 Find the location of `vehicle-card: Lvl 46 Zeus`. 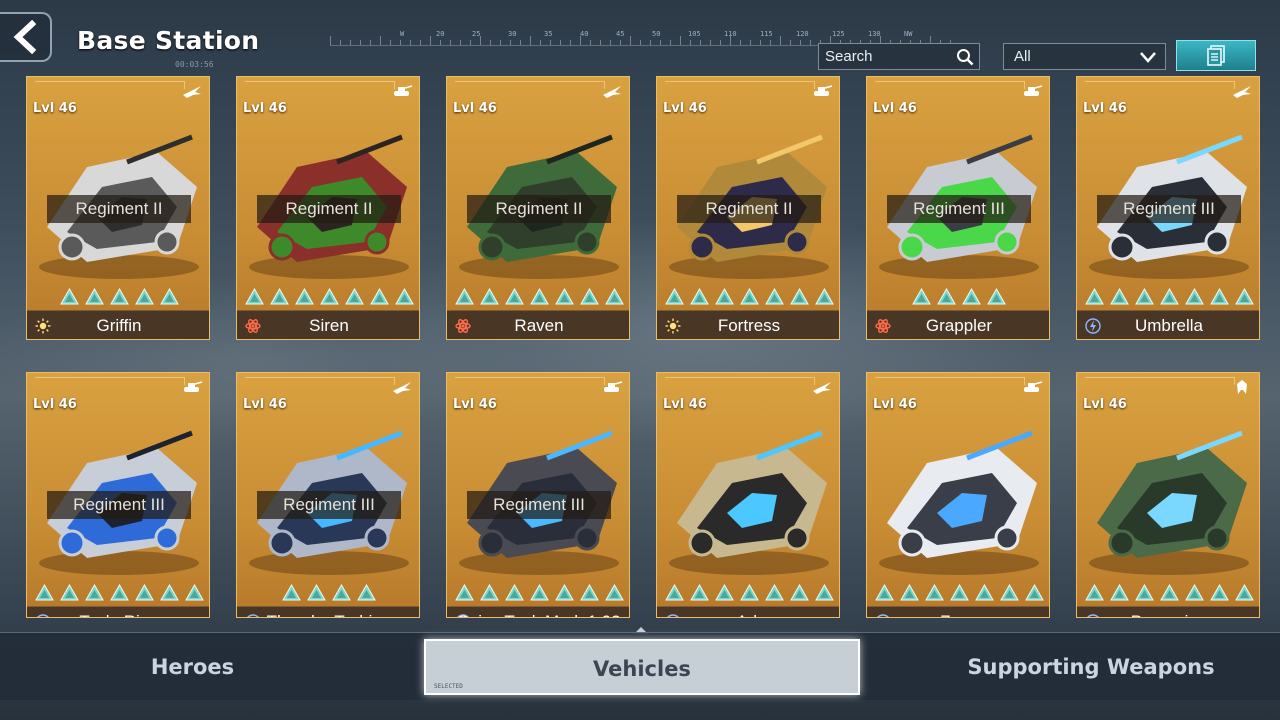

vehicle-card: Lvl 46 Zeus is located at coordinates (958, 495).